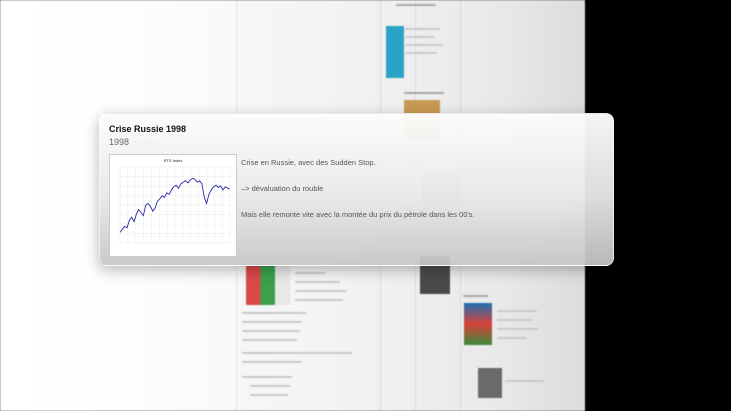  What do you see at coordinates (175, 201) in the screenshot?
I see `rts-index-chart: RTS Index` at bounding box center [175, 201].